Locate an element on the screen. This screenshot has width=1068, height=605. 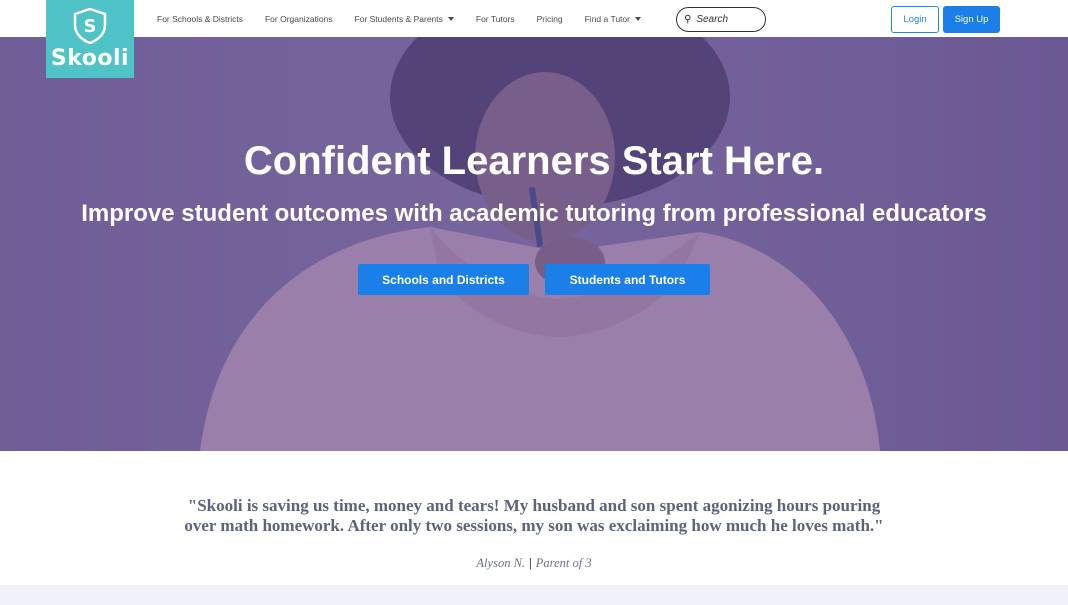
nav-link-label: Find a Tutor is located at coordinates (607, 18).